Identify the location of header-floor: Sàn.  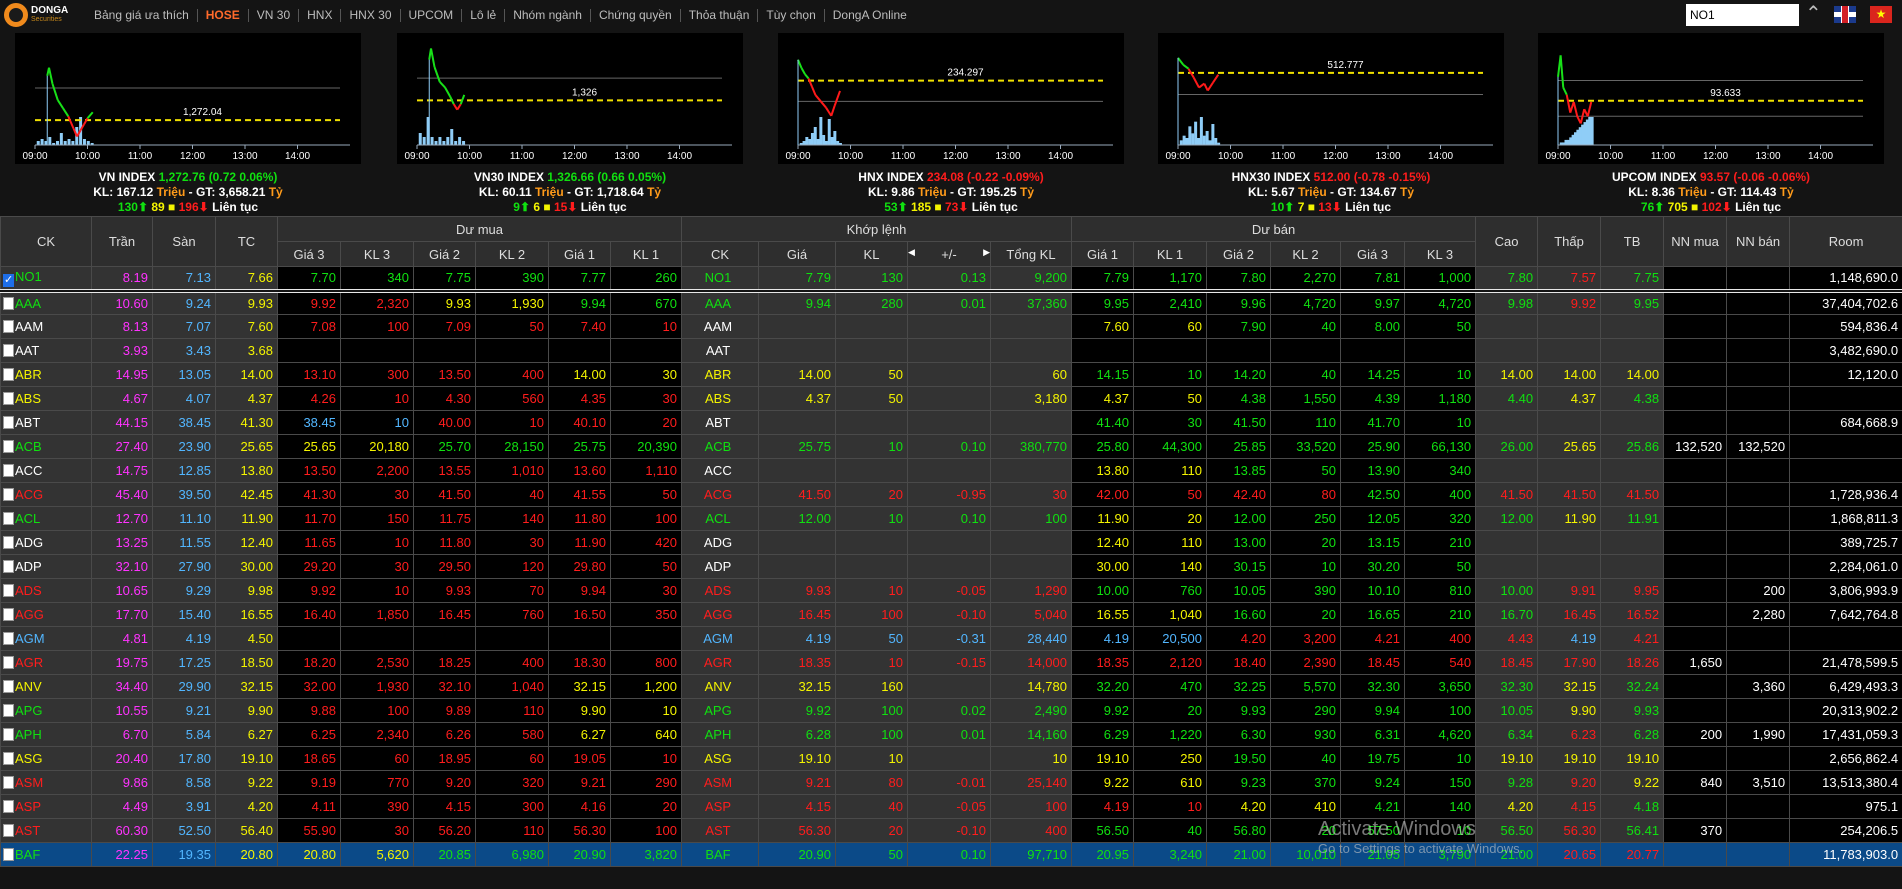
(184, 241).